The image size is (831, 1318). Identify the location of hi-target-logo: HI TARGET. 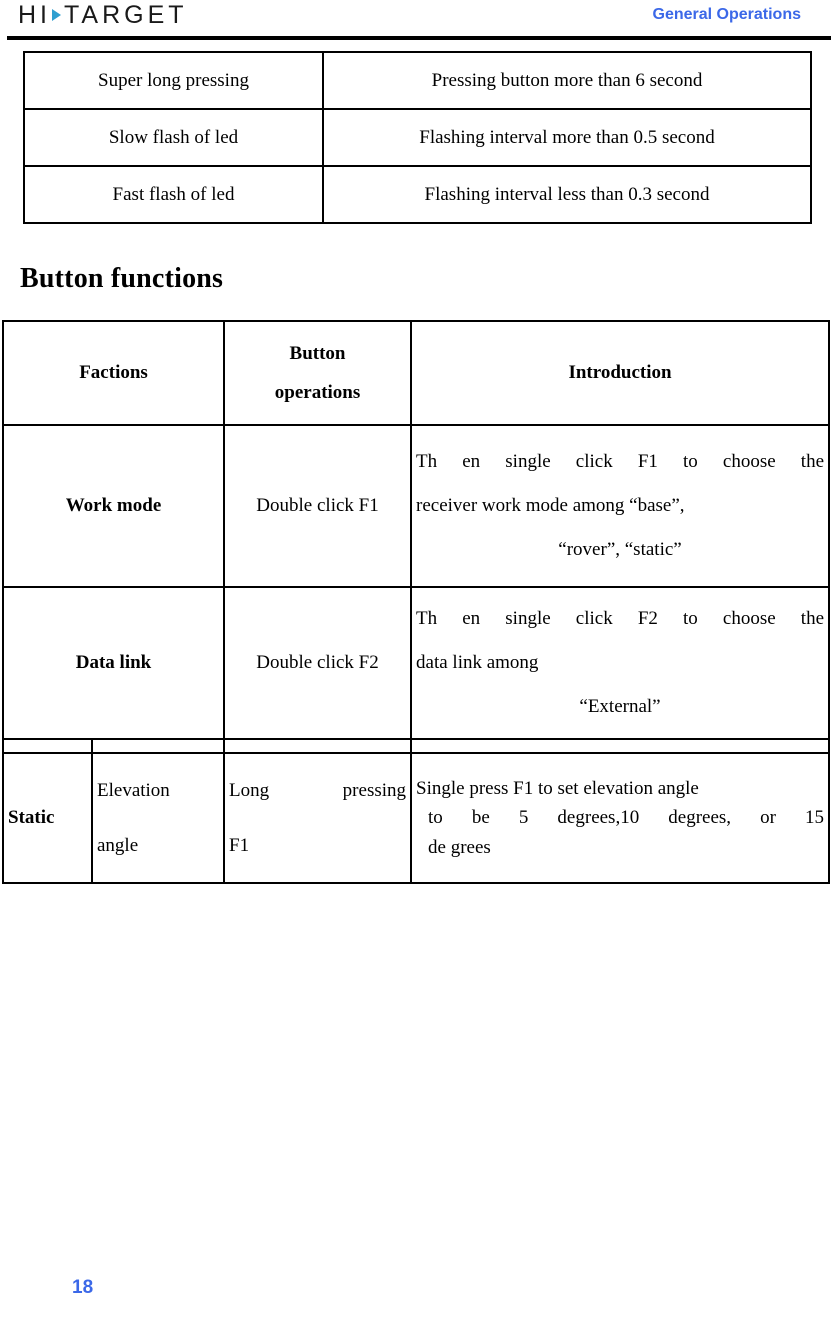
(103, 15).